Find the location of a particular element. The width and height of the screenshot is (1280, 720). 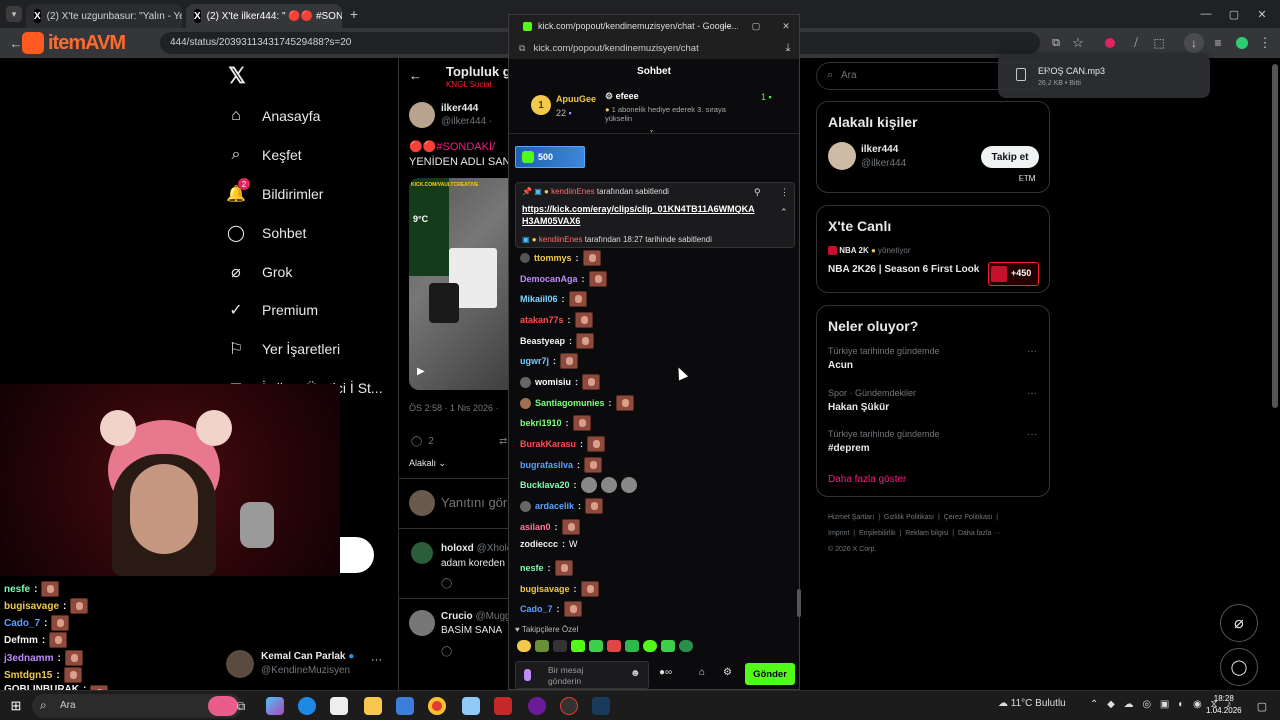

chat-input: Bir mesaj gönderin ☻ is located at coordinates (582, 675).